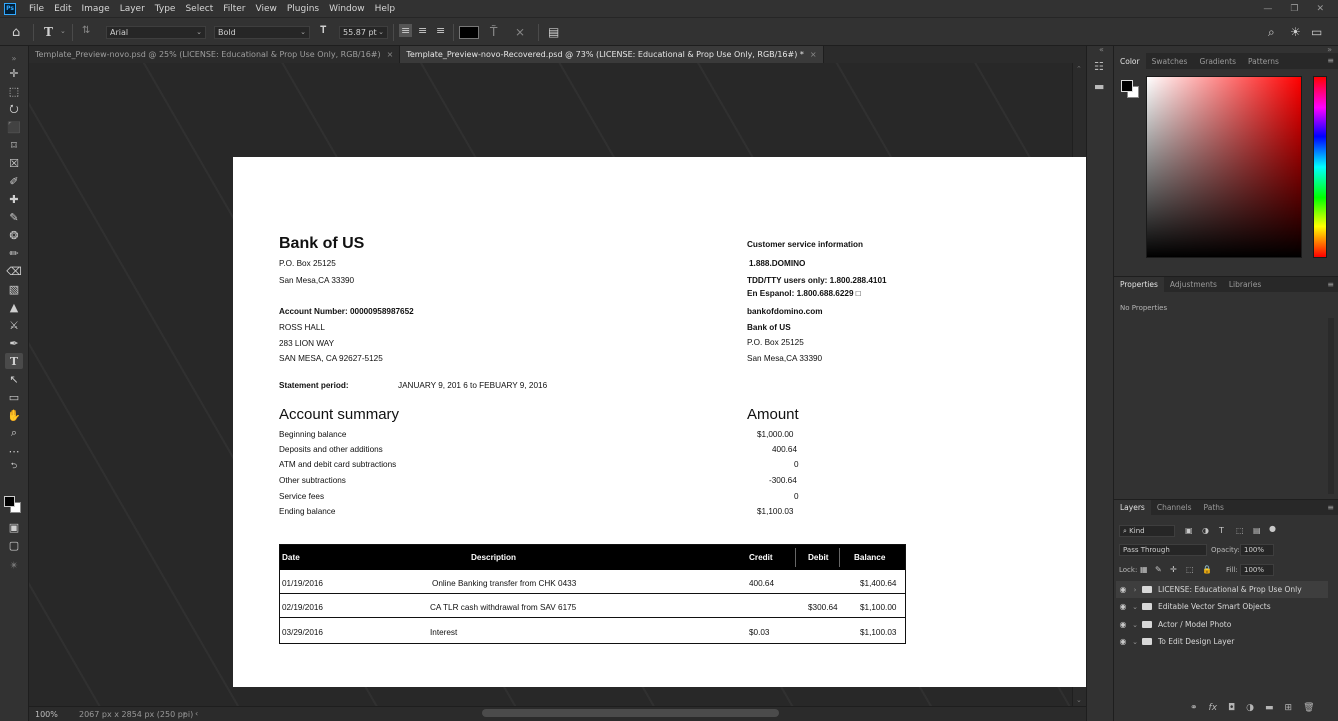 Image resolution: width=1338 pixels, height=721 pixels. I want to click on lock-pixels-icon: ✎, so click(1158, 569).